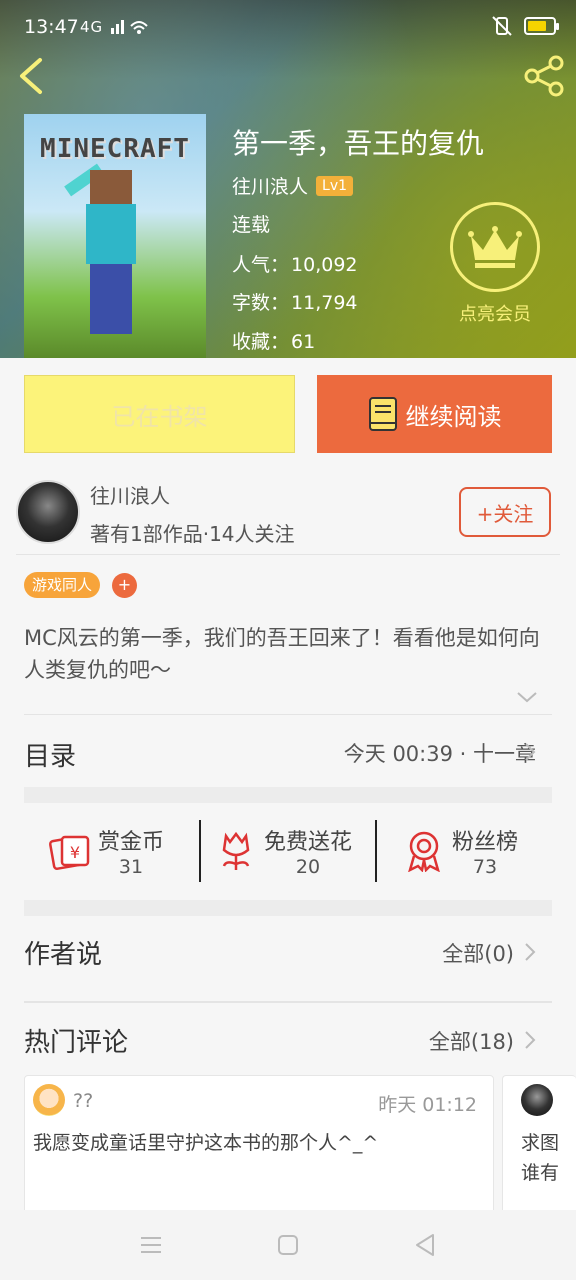  What do you see at coordinates (358, 143) in the screenshot?
I see `book-title: 第一季，吾王的复仇` at bounding box center [358, 143].